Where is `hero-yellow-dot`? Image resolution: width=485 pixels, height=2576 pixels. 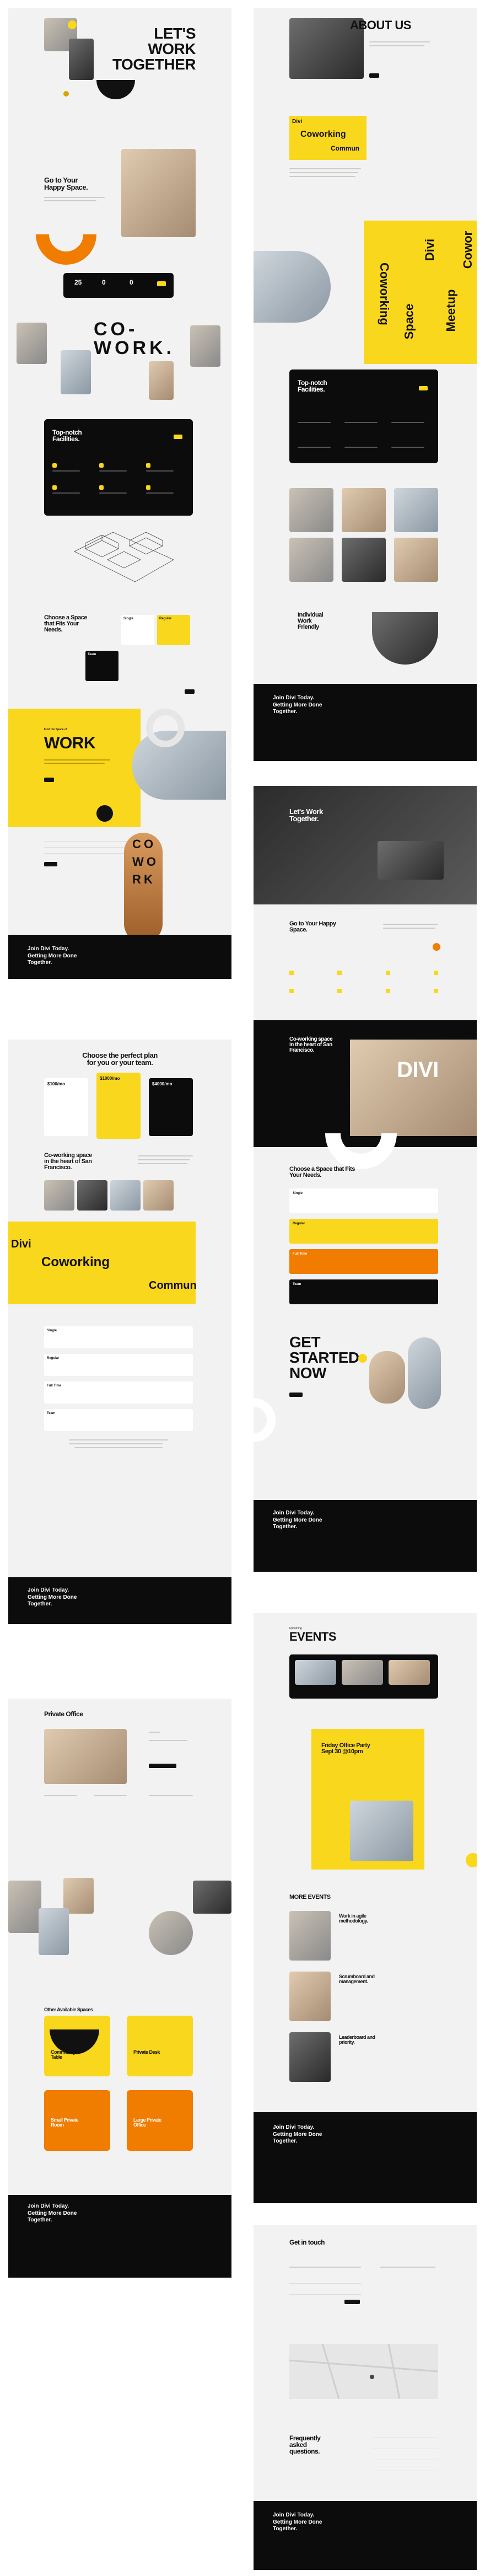
hero-yellow-dot is located at coordinates (72, 24).